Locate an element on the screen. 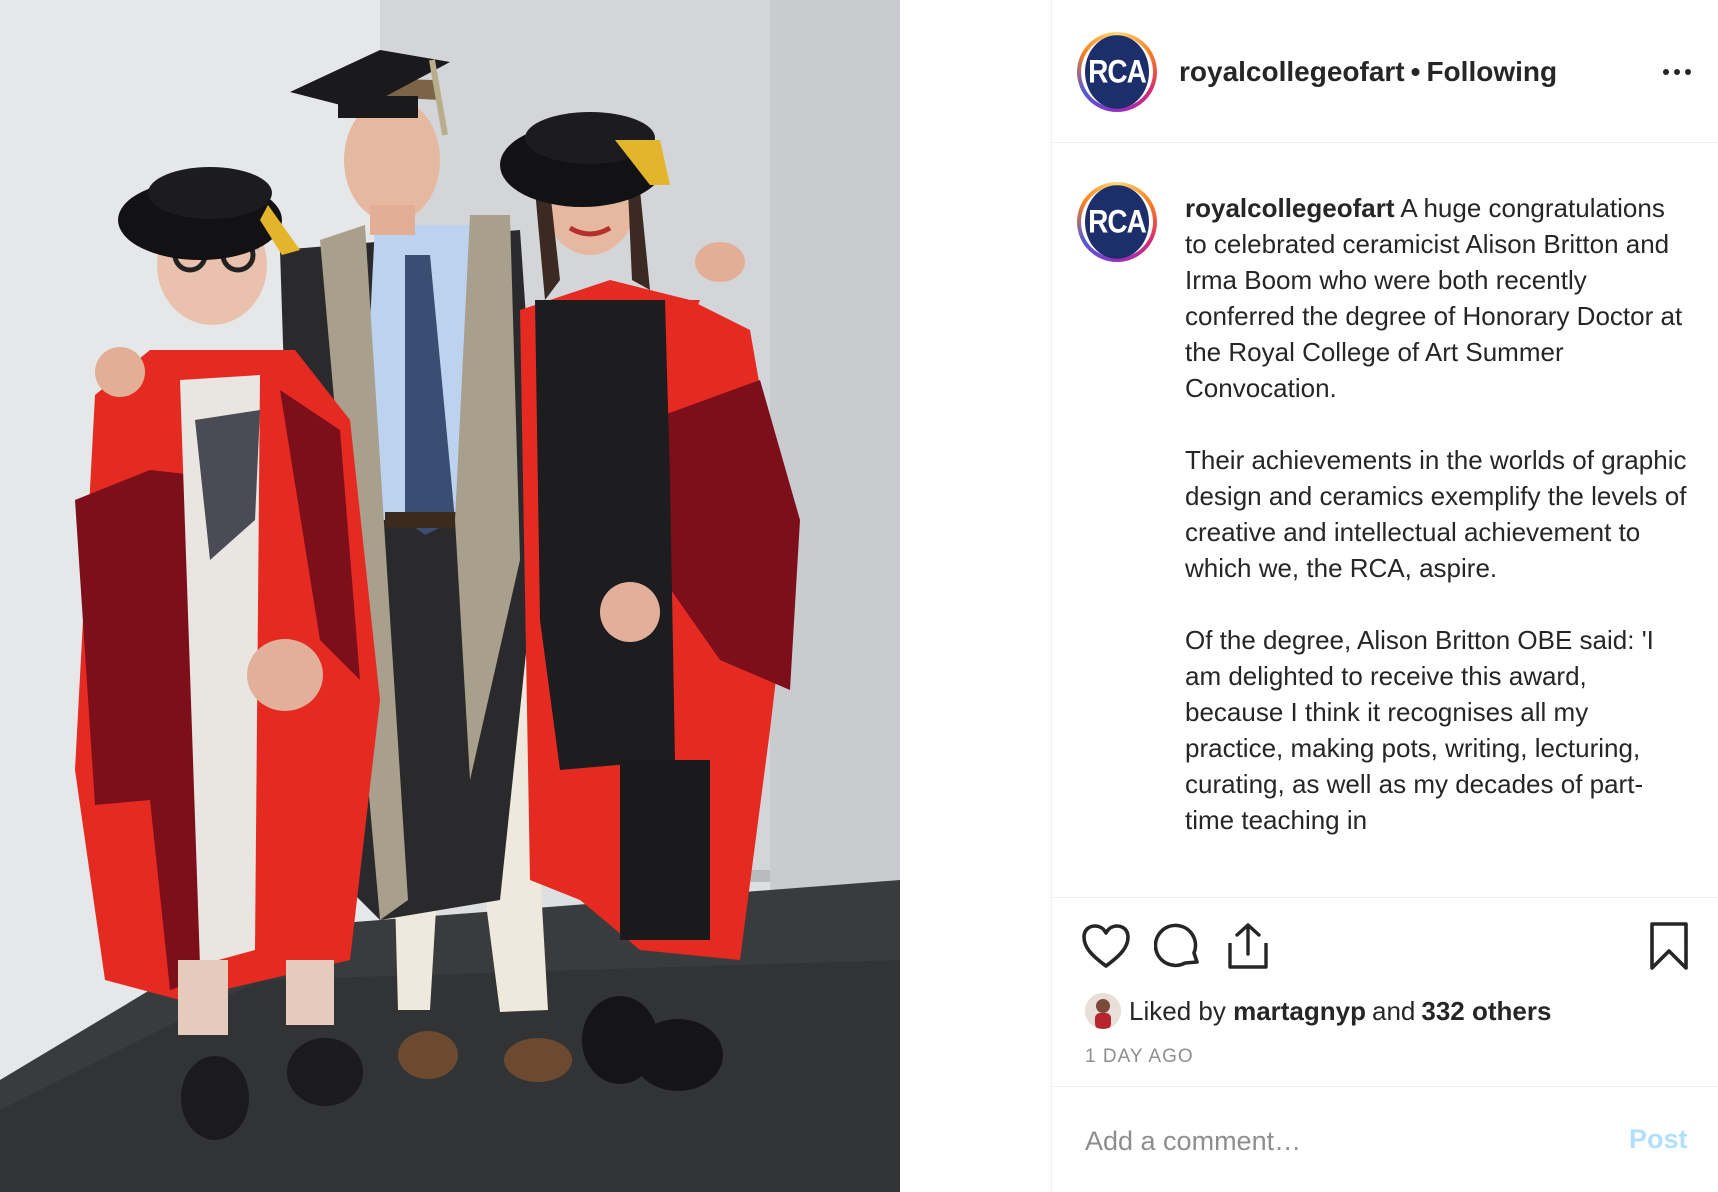 The height and width of the screenshot is (1192, 1718). post-comment-button: Post is located at coordinates (1658, 1139).